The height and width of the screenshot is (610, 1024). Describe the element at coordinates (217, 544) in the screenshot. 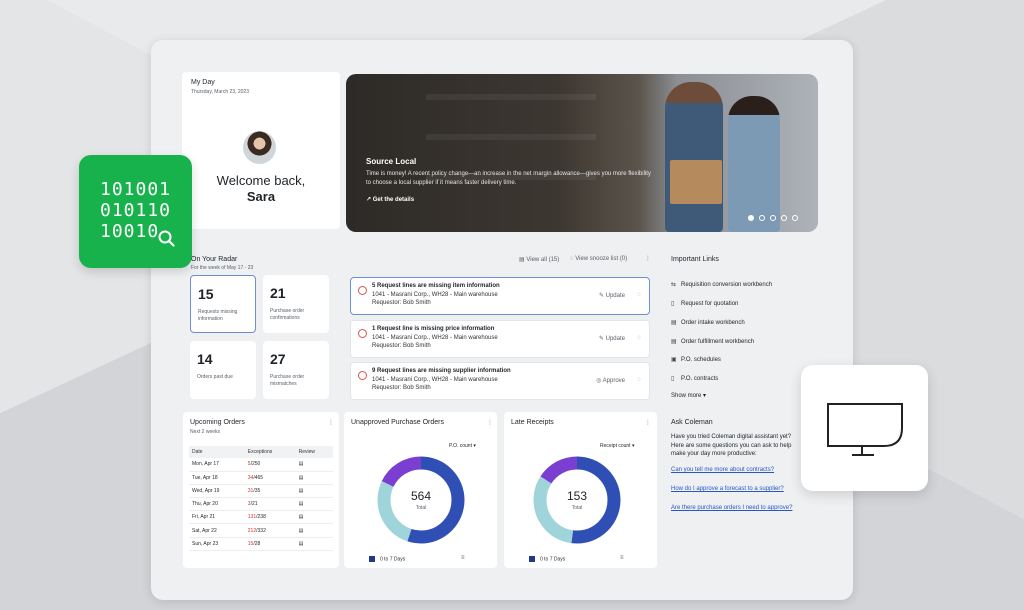

I see `row-date: Sun, Apr 23` at that location.